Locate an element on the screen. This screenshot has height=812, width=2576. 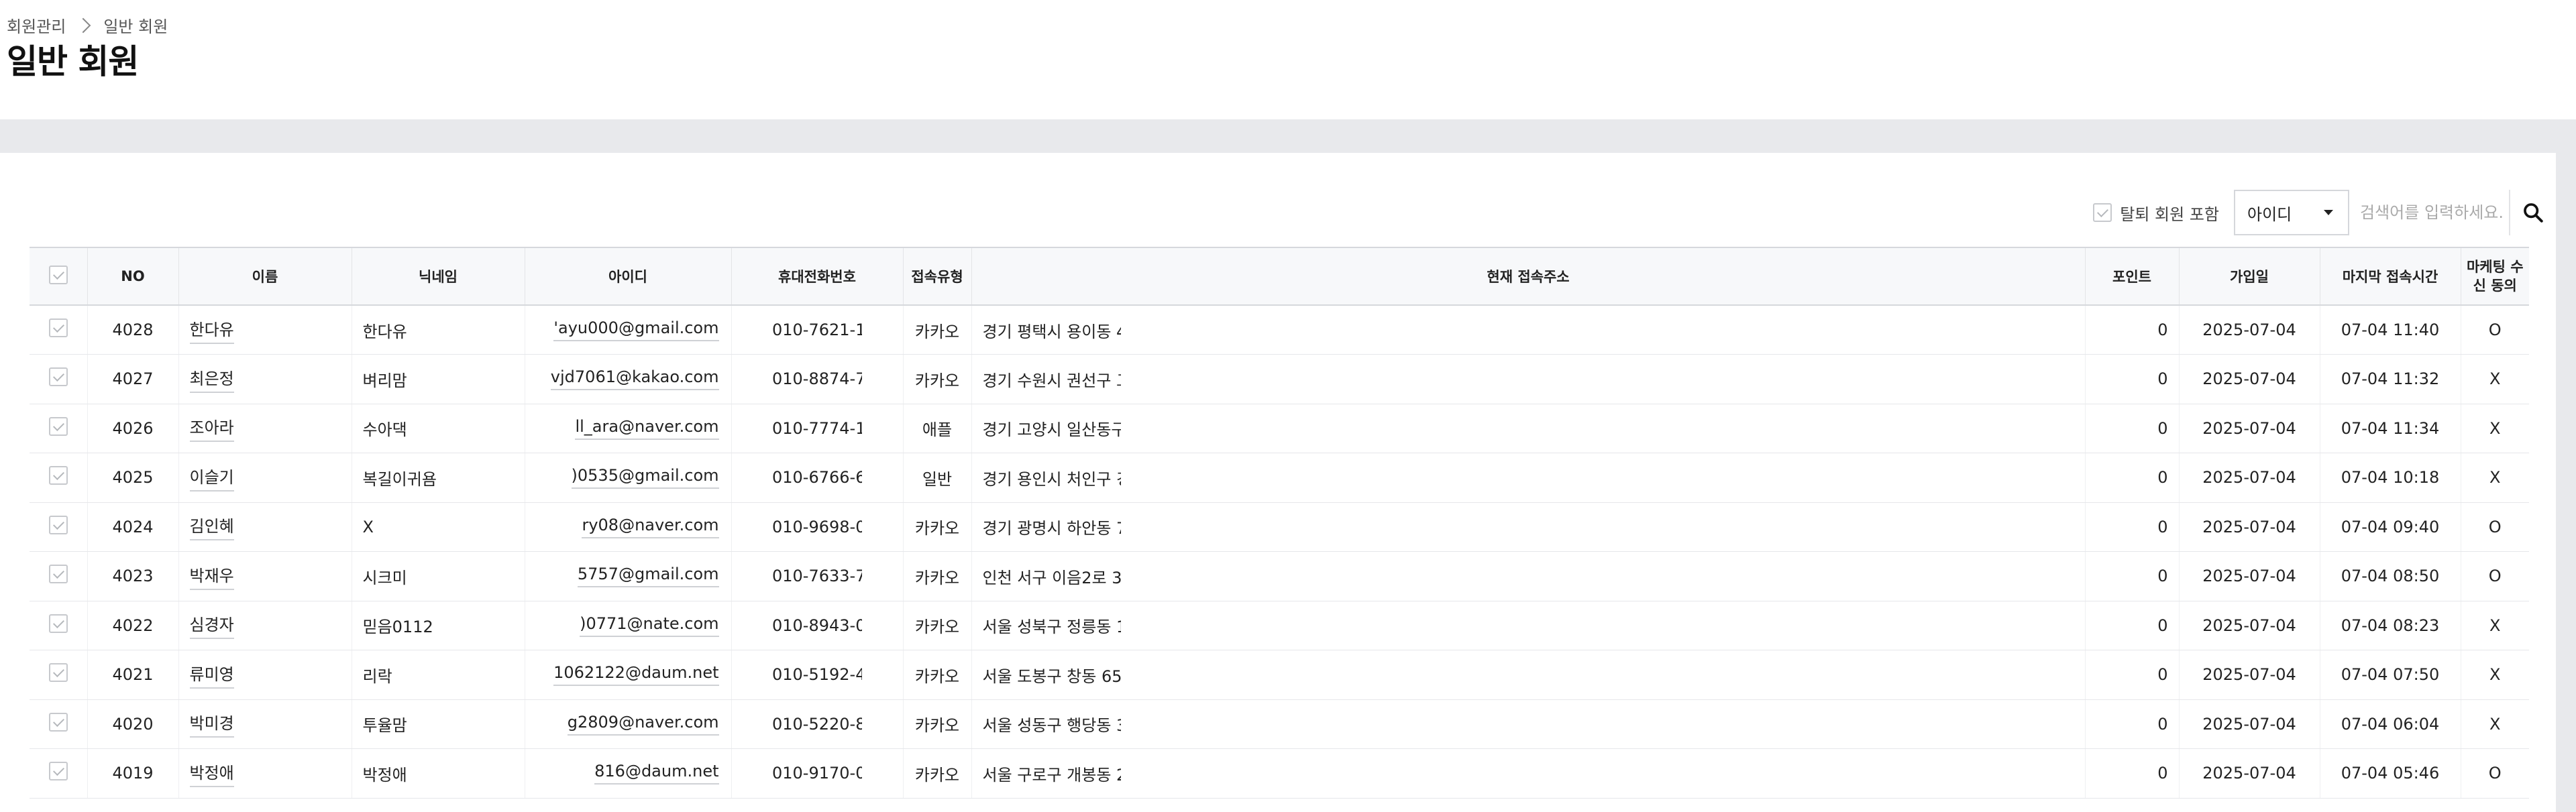
member-address-cell: 인천 서구 이음2로 30 is located at coordinates (1528, 576).